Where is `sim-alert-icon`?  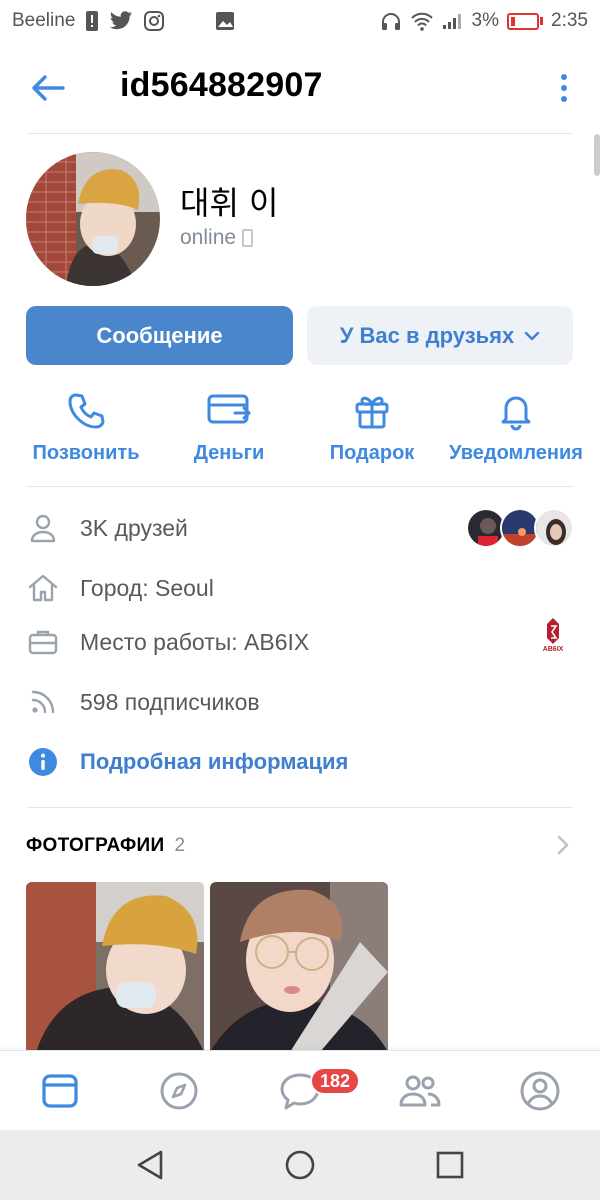 sim-alert-icon is located at coordinates (92, 21).